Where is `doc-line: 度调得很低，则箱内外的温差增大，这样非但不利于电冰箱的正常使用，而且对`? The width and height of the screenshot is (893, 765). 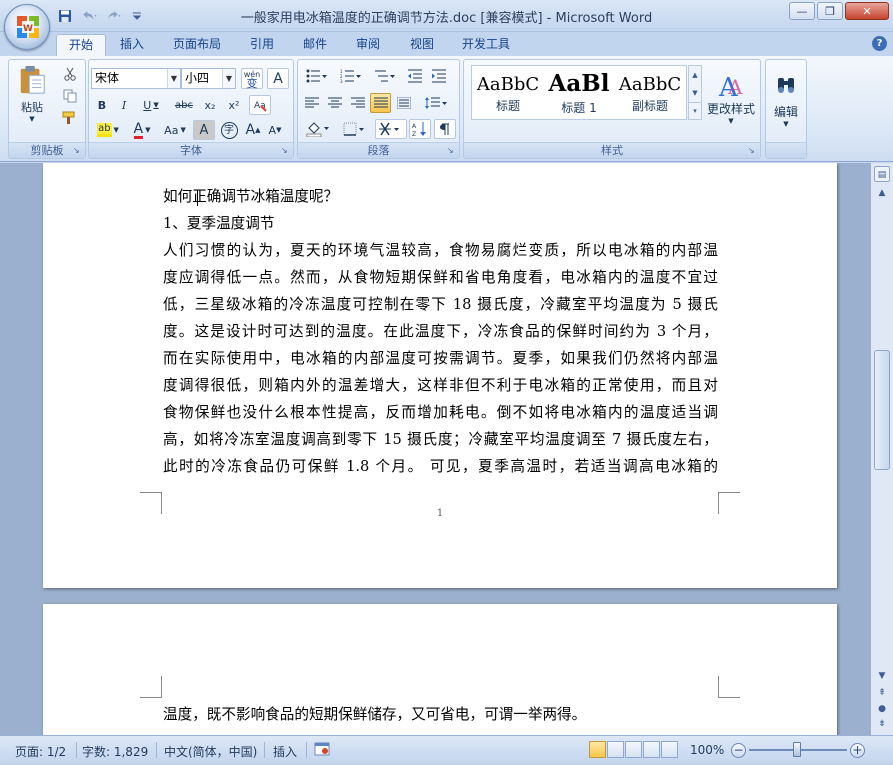
doc-line: 度调得很低，则箱内外的温差增大，这样非但不利于电冰箱的正常使用，而且对 is located at coordinates (440, 385).